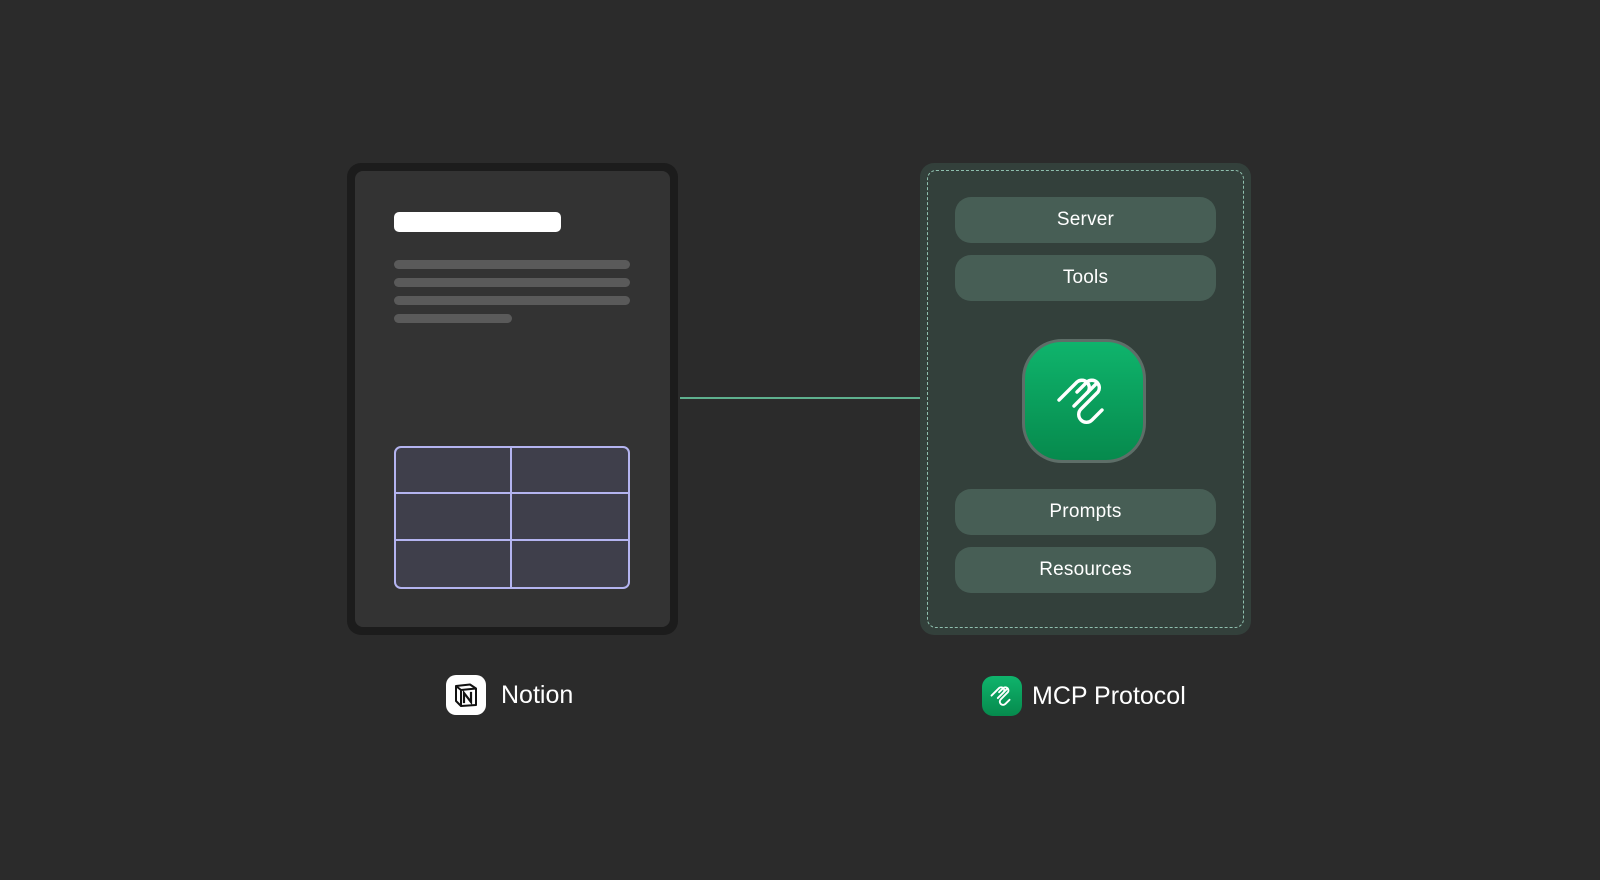 The height and width of the screenshot is (880, 1600). I want to click on notion-document-page, so click(512, 399).